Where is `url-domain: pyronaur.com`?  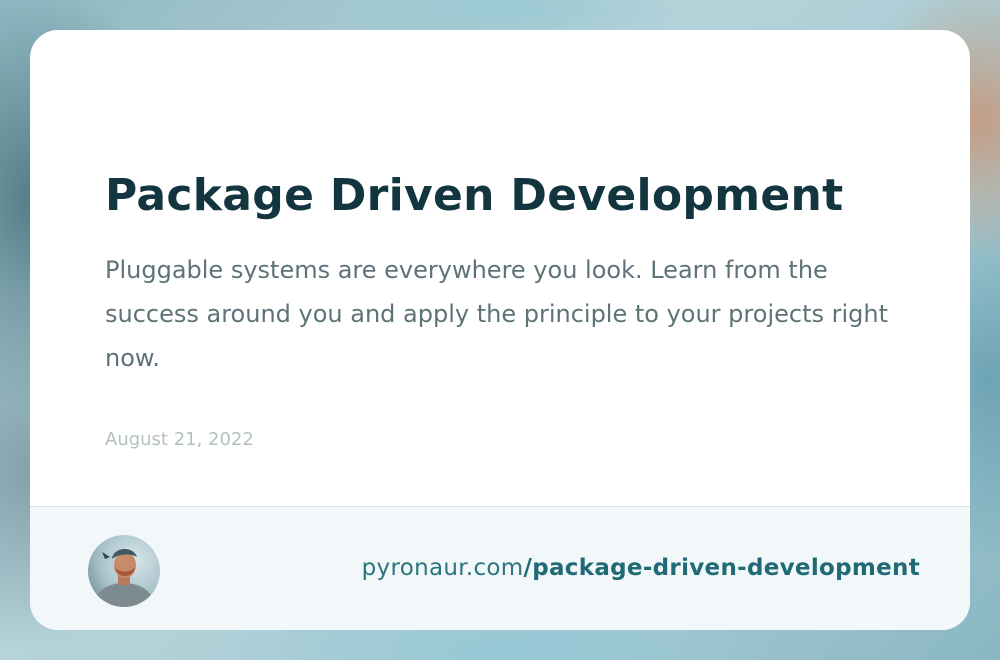
url-domain: pyronaur.com is located at coordinates (442, 568).